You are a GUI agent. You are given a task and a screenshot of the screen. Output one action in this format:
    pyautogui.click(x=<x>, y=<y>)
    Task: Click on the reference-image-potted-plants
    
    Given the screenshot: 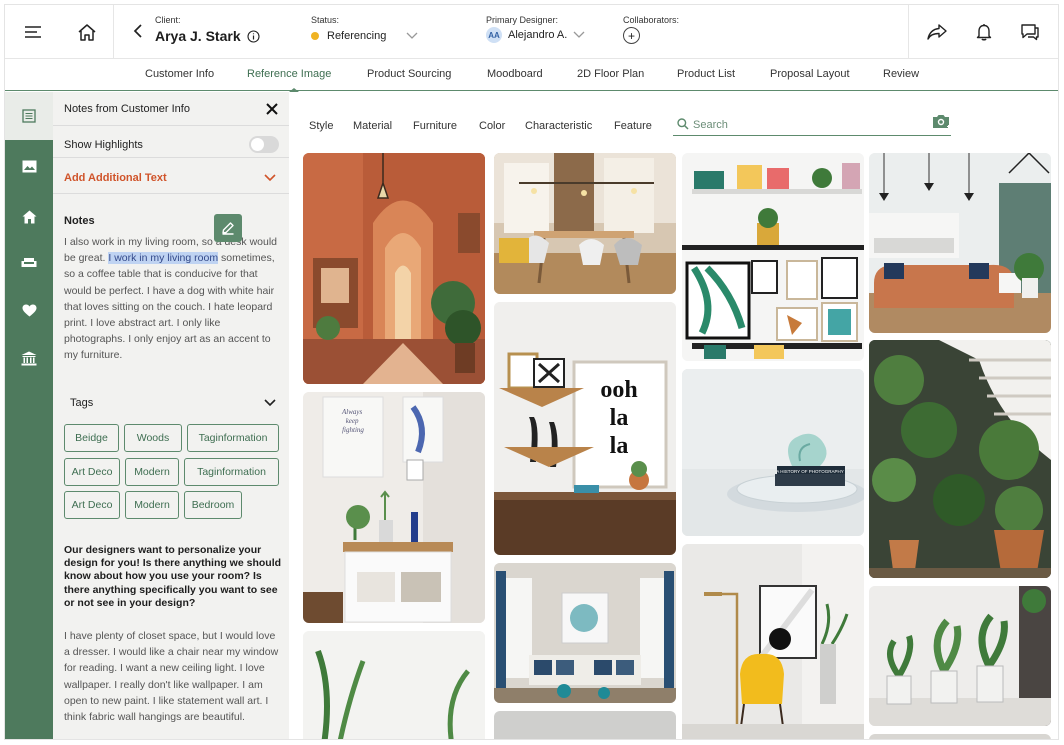 What is the action you would take?
    pyautogui.click(x=960, y=656)
    